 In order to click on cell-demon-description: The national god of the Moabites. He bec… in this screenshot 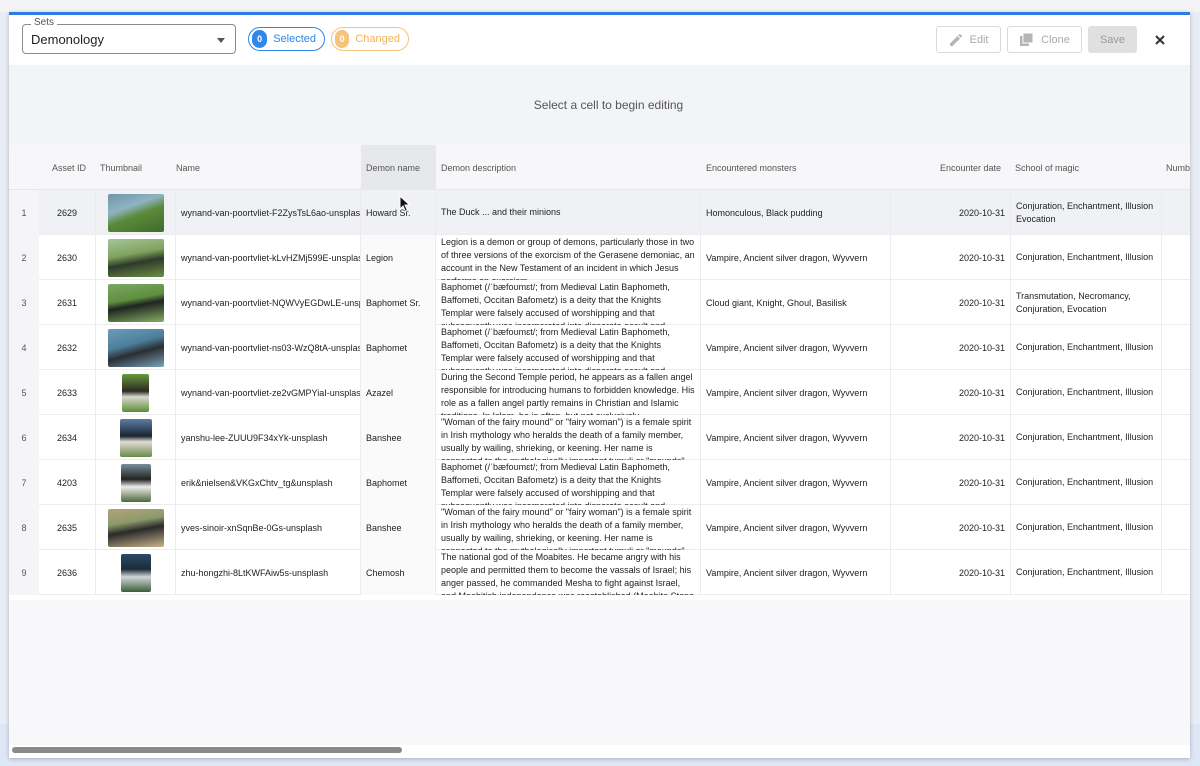, I will do `click(568, 572)`.